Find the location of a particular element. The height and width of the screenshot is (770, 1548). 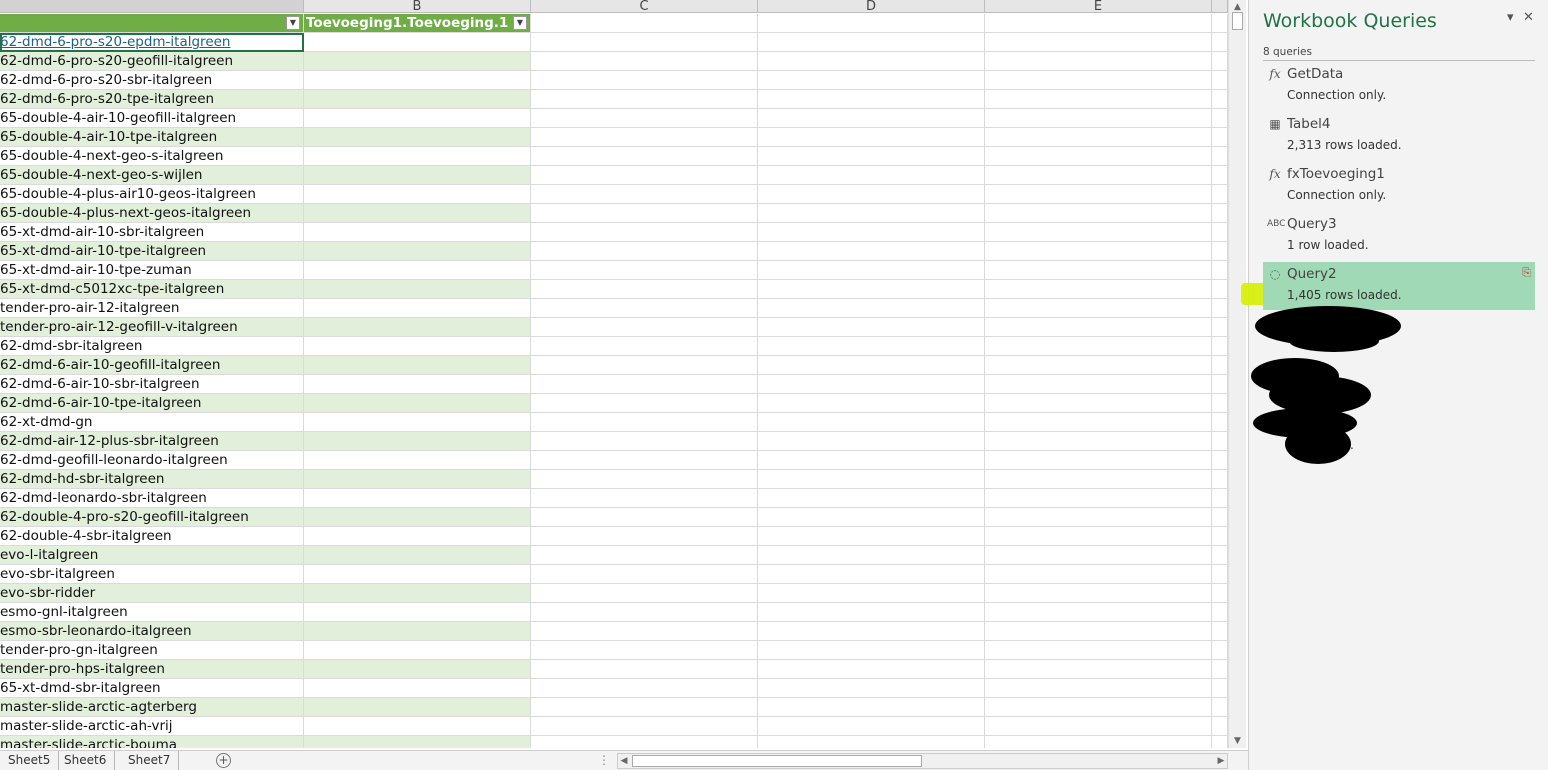

cell: 62-xt-dmd-gn is located at coordinates (152, 422).